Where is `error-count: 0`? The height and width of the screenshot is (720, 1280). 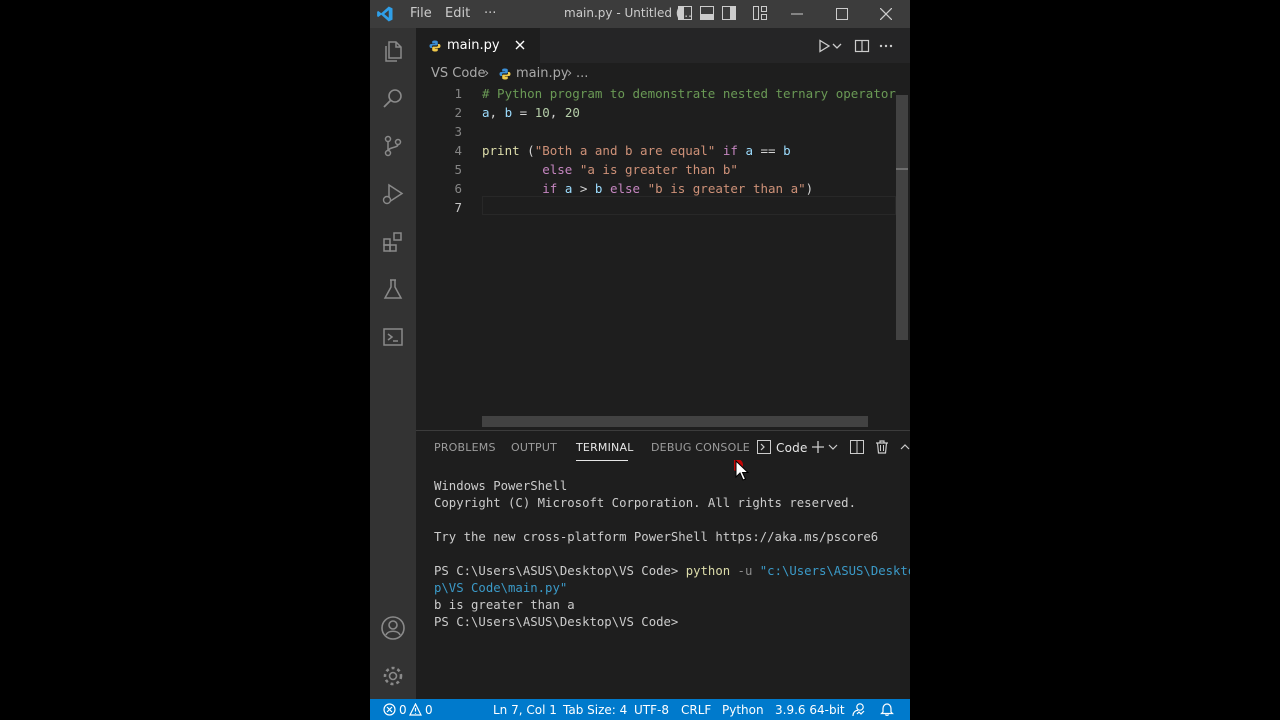
error-count: 0 is located at coordinates (403, 710).